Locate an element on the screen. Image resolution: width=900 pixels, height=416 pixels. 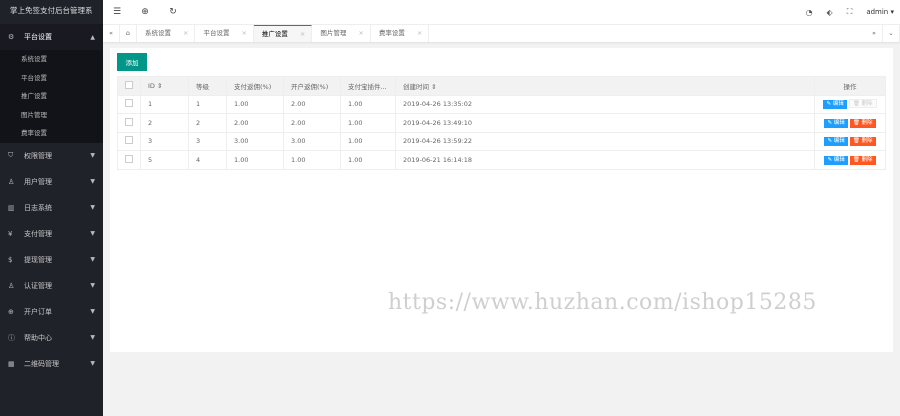
tab: 系统设置 × is located at coordinates (166, 33).